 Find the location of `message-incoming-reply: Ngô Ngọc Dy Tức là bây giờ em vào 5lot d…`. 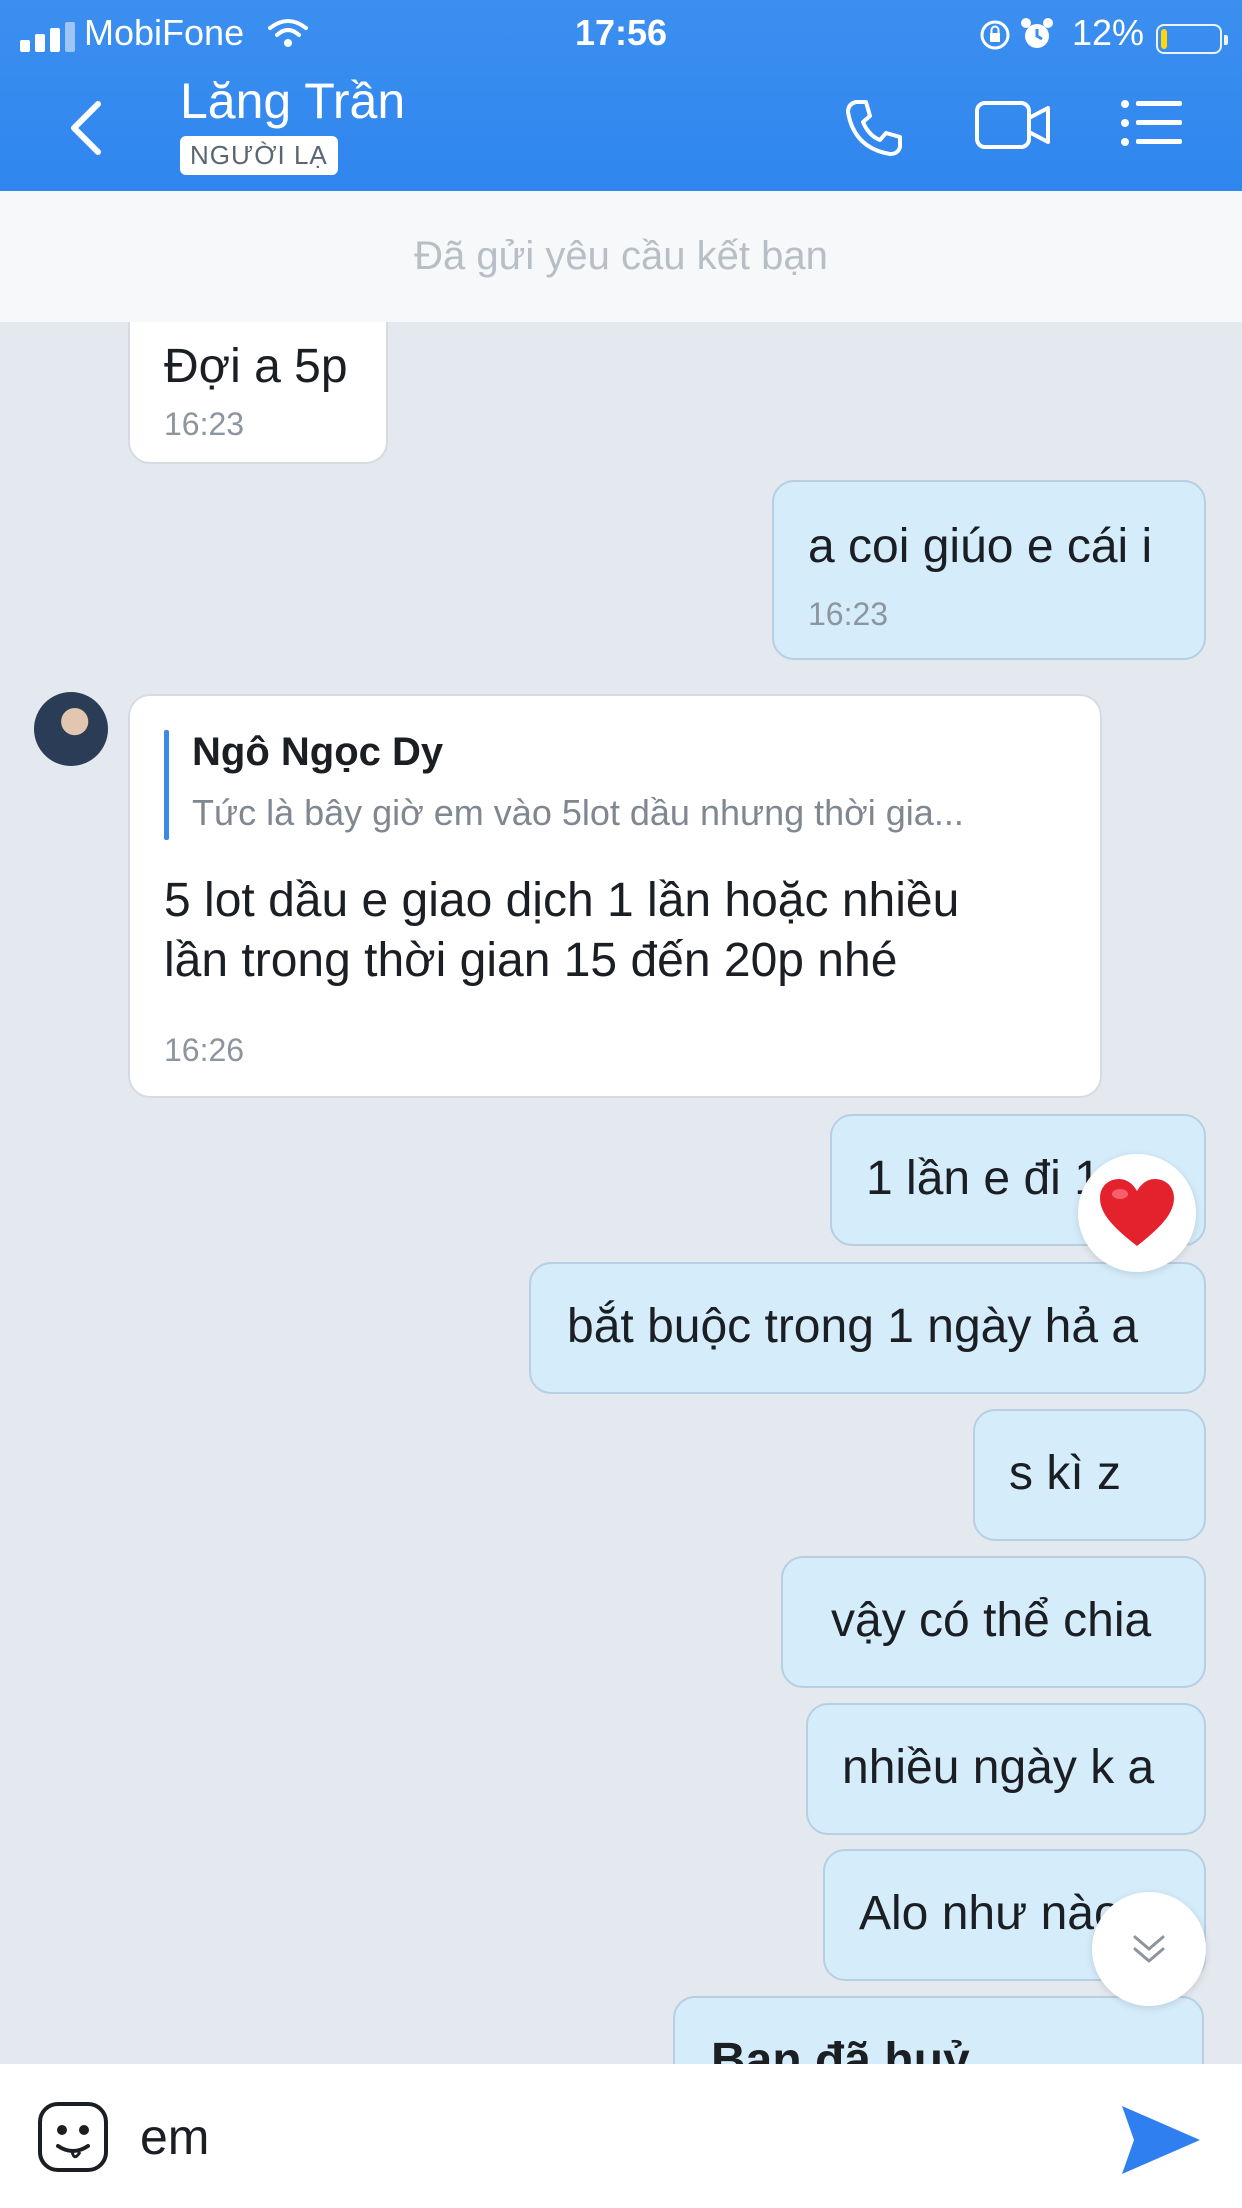

message-incoming-reply: Ngô Ngọc Dy Tức là bây giờ em vào 5lot d… is located at coordinates (615, 896).